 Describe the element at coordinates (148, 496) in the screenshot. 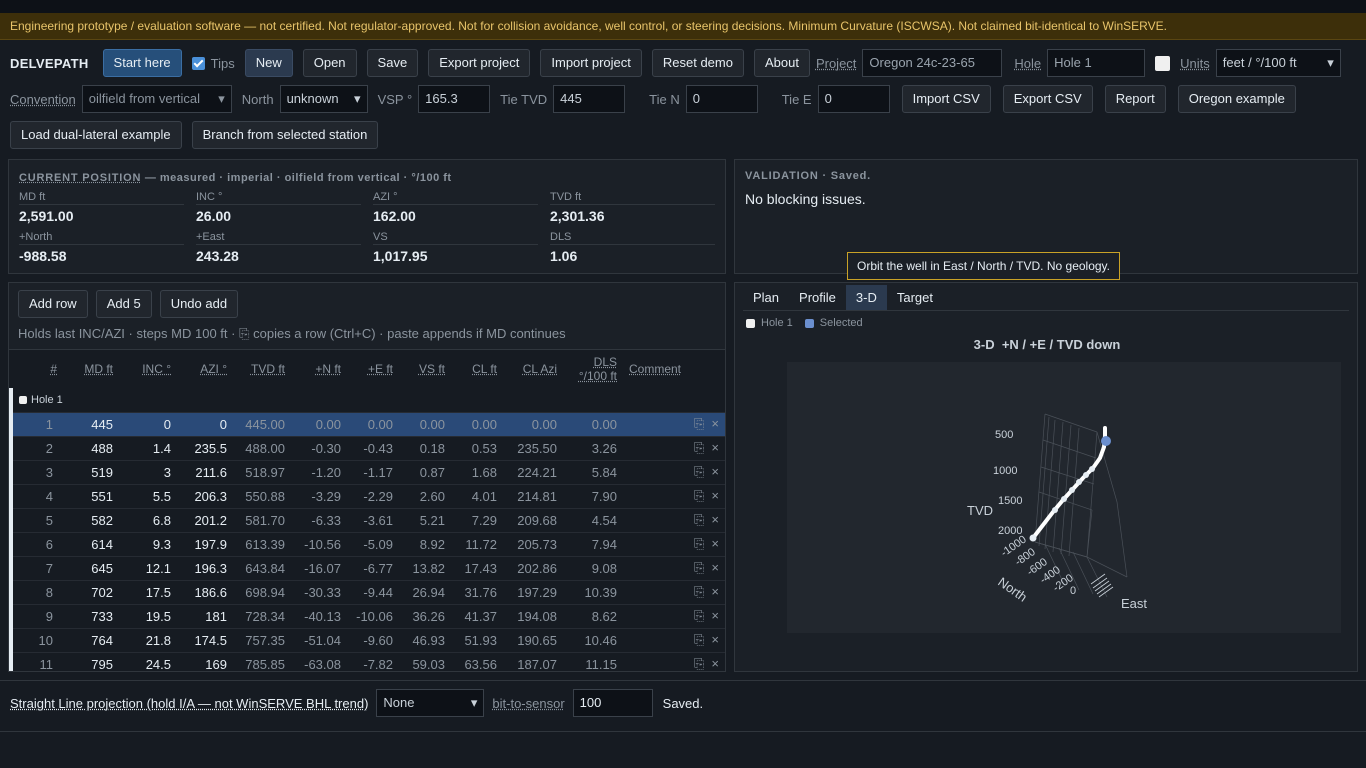

I see `table-cell: 5.5` at that location.